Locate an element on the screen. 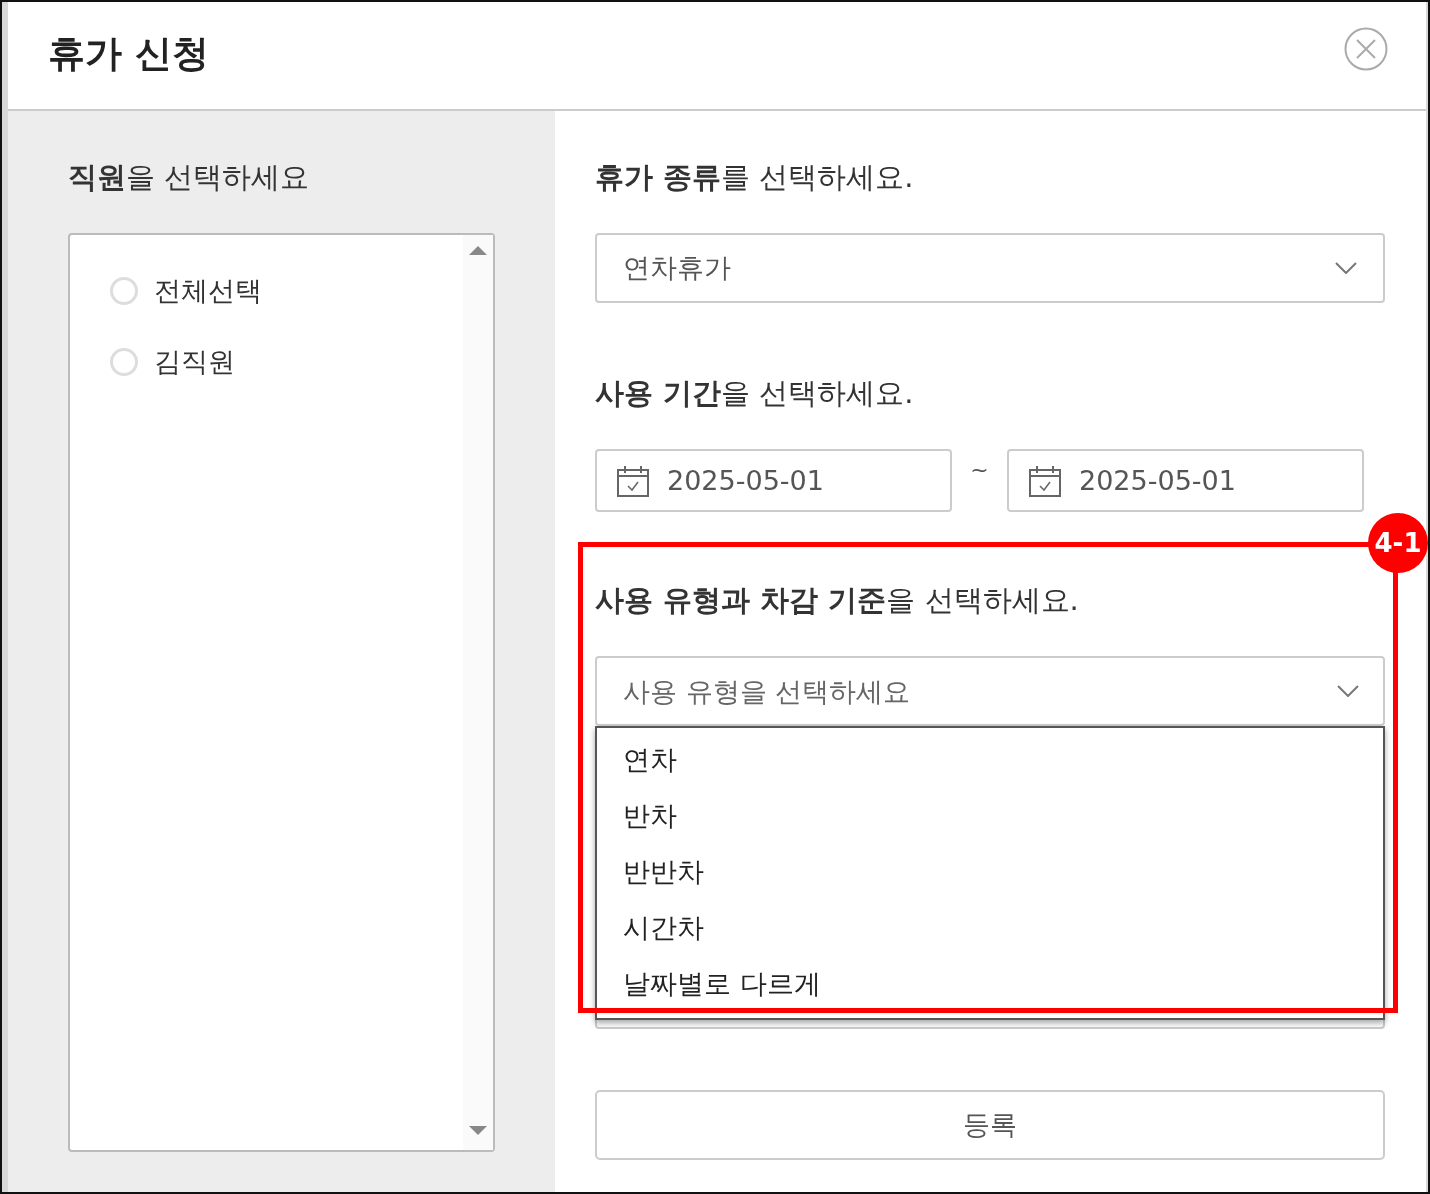 The width and height of the screenshot is (1430, 1194). section-label: 사용 기간을 선택하세요. is located at coordinates (755, 393).